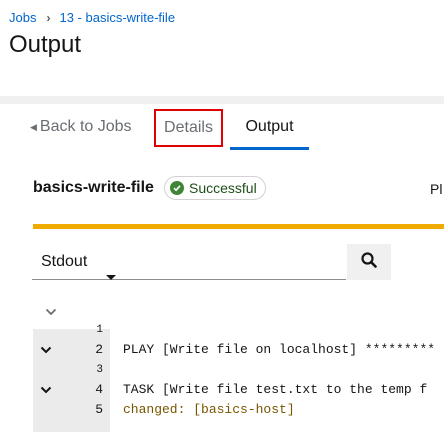 This screenshot has width=444, height=432. Describe the element at coordinates (111, 279) in the screenshot. I see `caret-down-icon` at that location.